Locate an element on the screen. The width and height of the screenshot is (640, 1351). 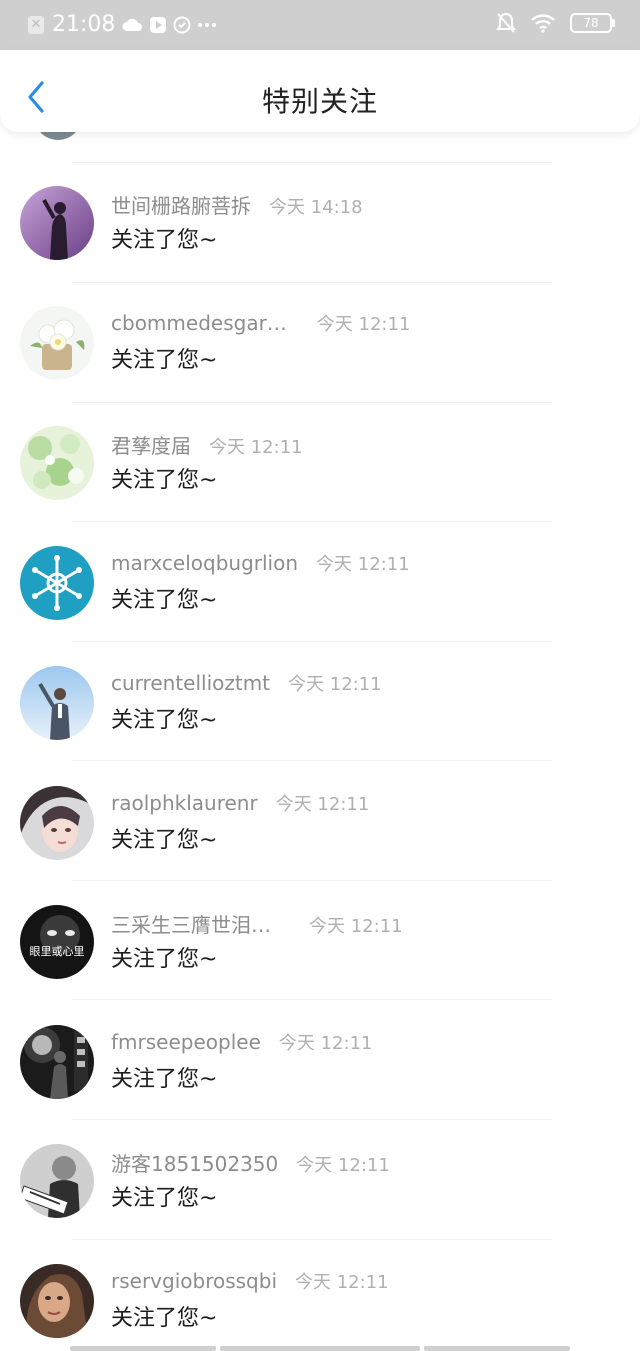
name-line: currentellioztmt 今天 12:11 is located at coordinates (246, 683).